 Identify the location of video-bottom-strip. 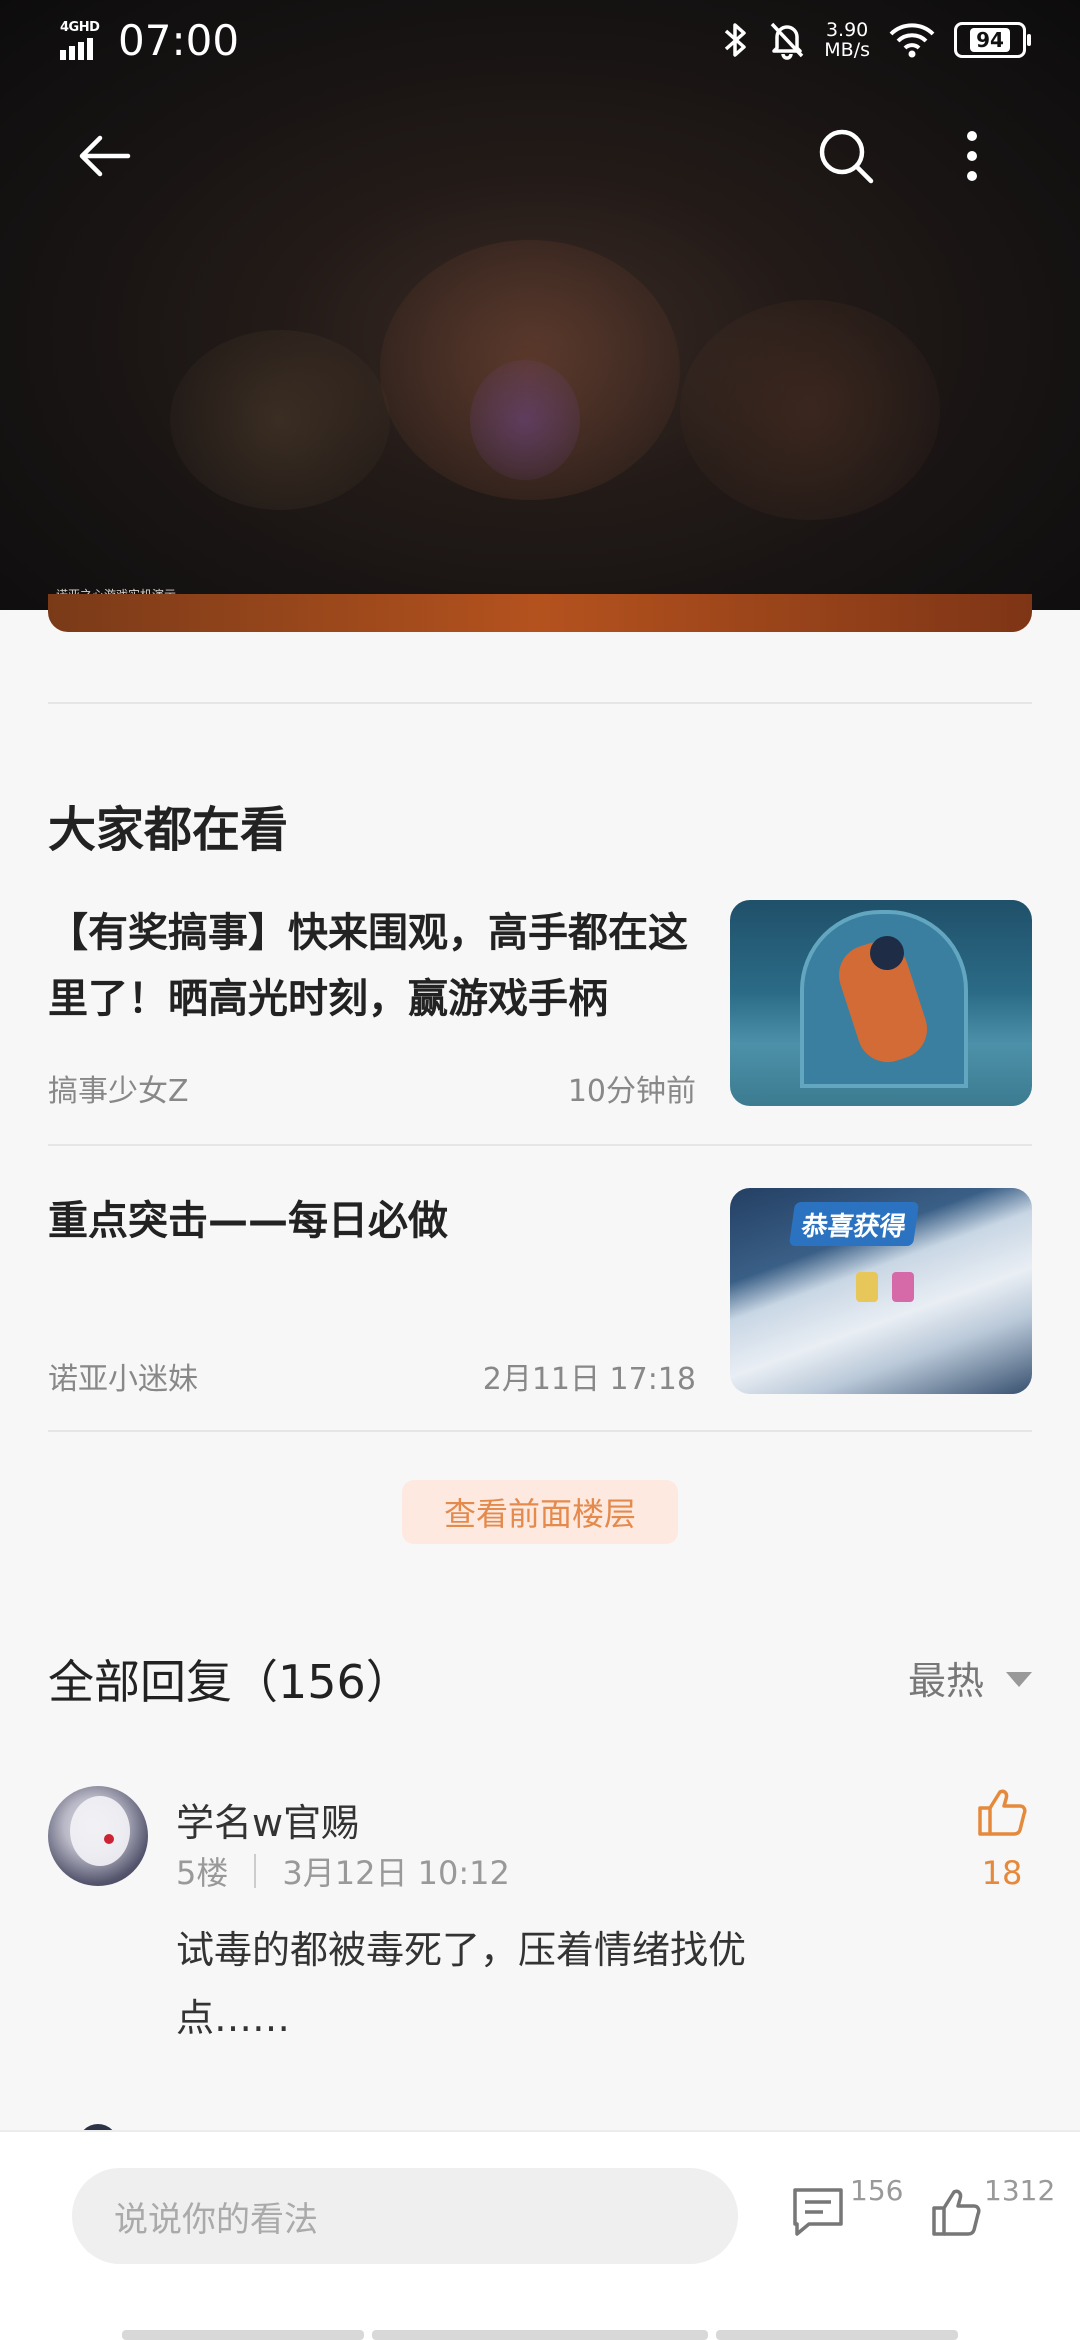
(540, 613).